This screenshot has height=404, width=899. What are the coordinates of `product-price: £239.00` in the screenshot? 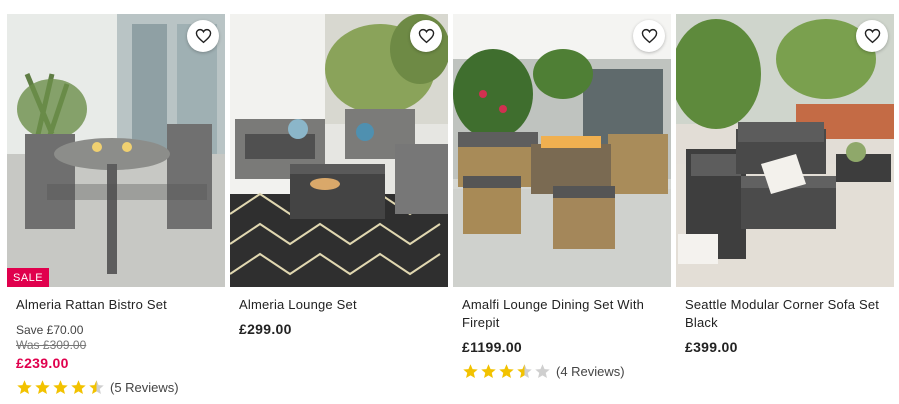 It's located at (42, 363).